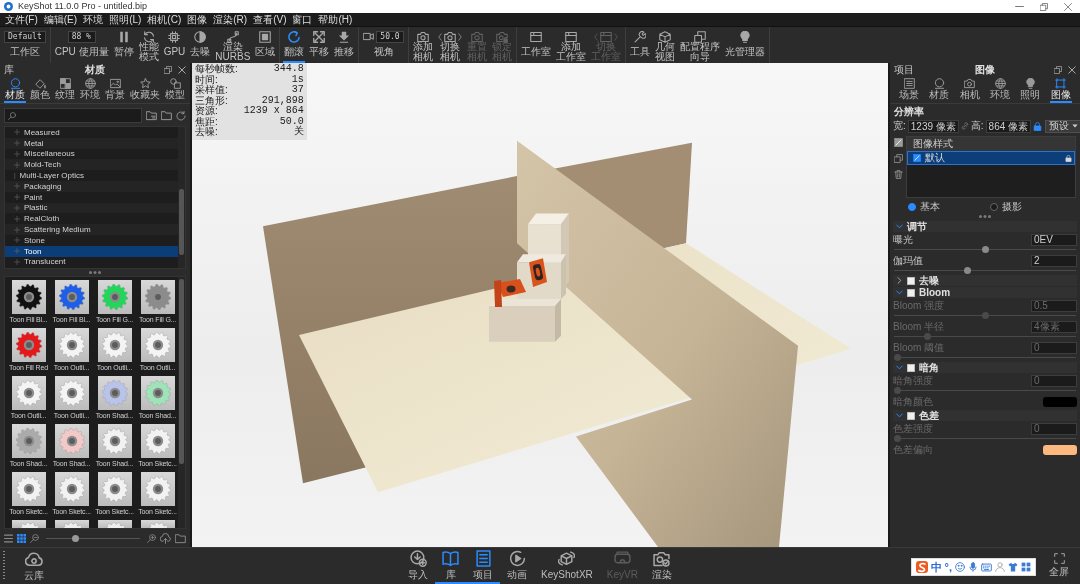  What do you see at coordinates (233, 45) in the screenshot?
I see `toolbar-button: 渲染NURBS` at bounding box center [233, 45].